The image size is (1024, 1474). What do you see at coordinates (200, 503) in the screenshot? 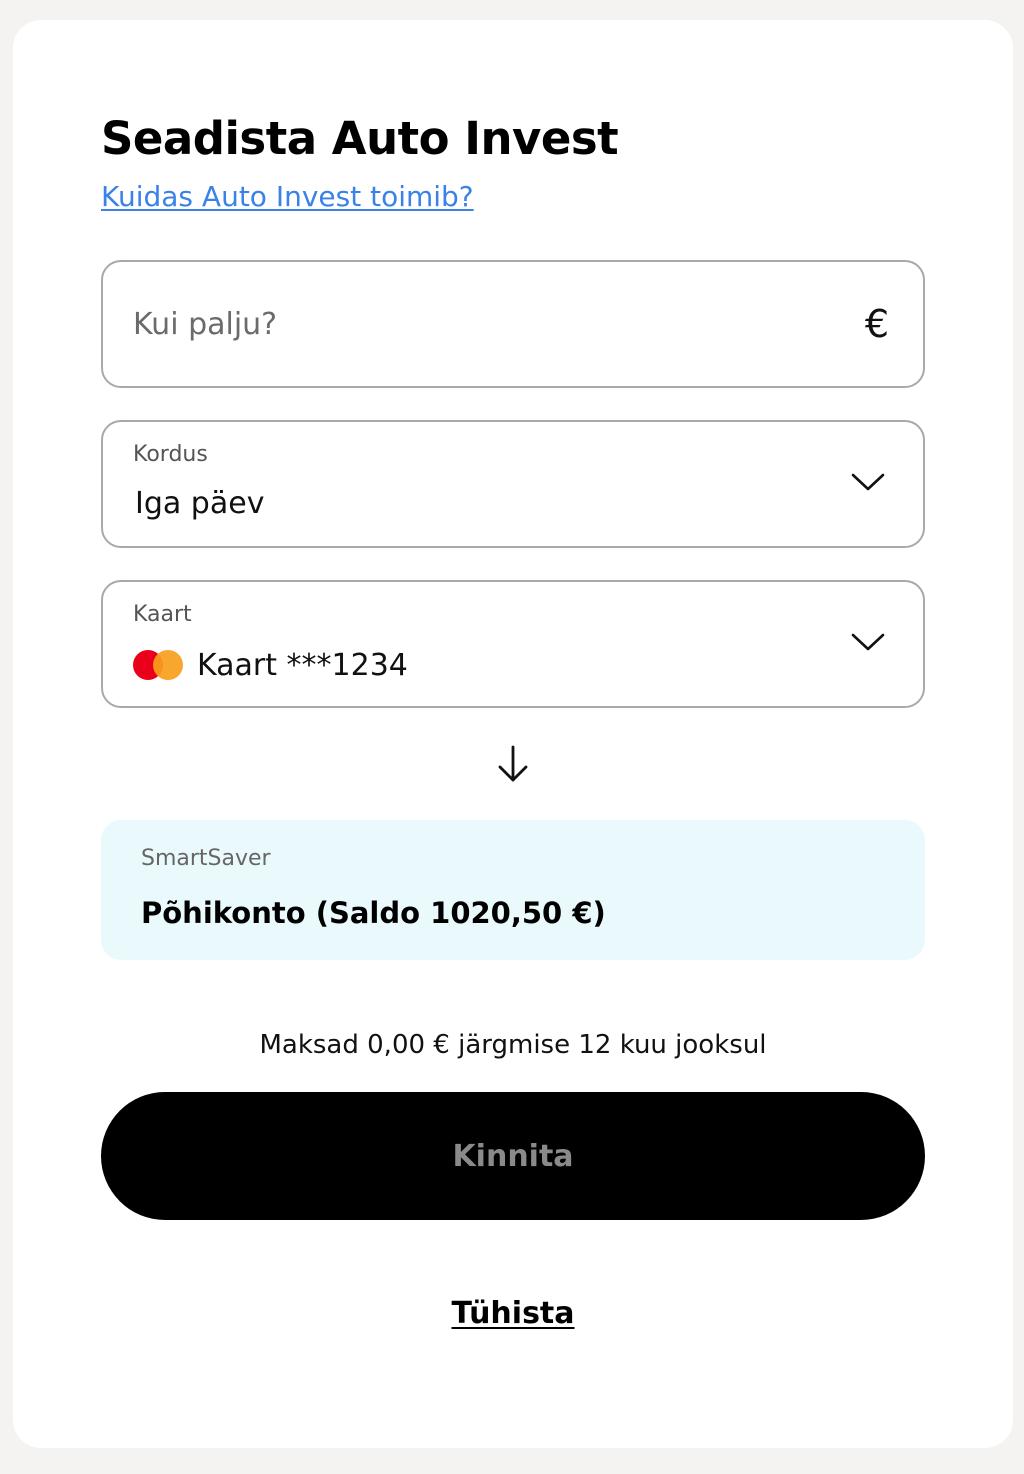
I see `repeat-value: Iga päev` at bounding box center [200, 503].